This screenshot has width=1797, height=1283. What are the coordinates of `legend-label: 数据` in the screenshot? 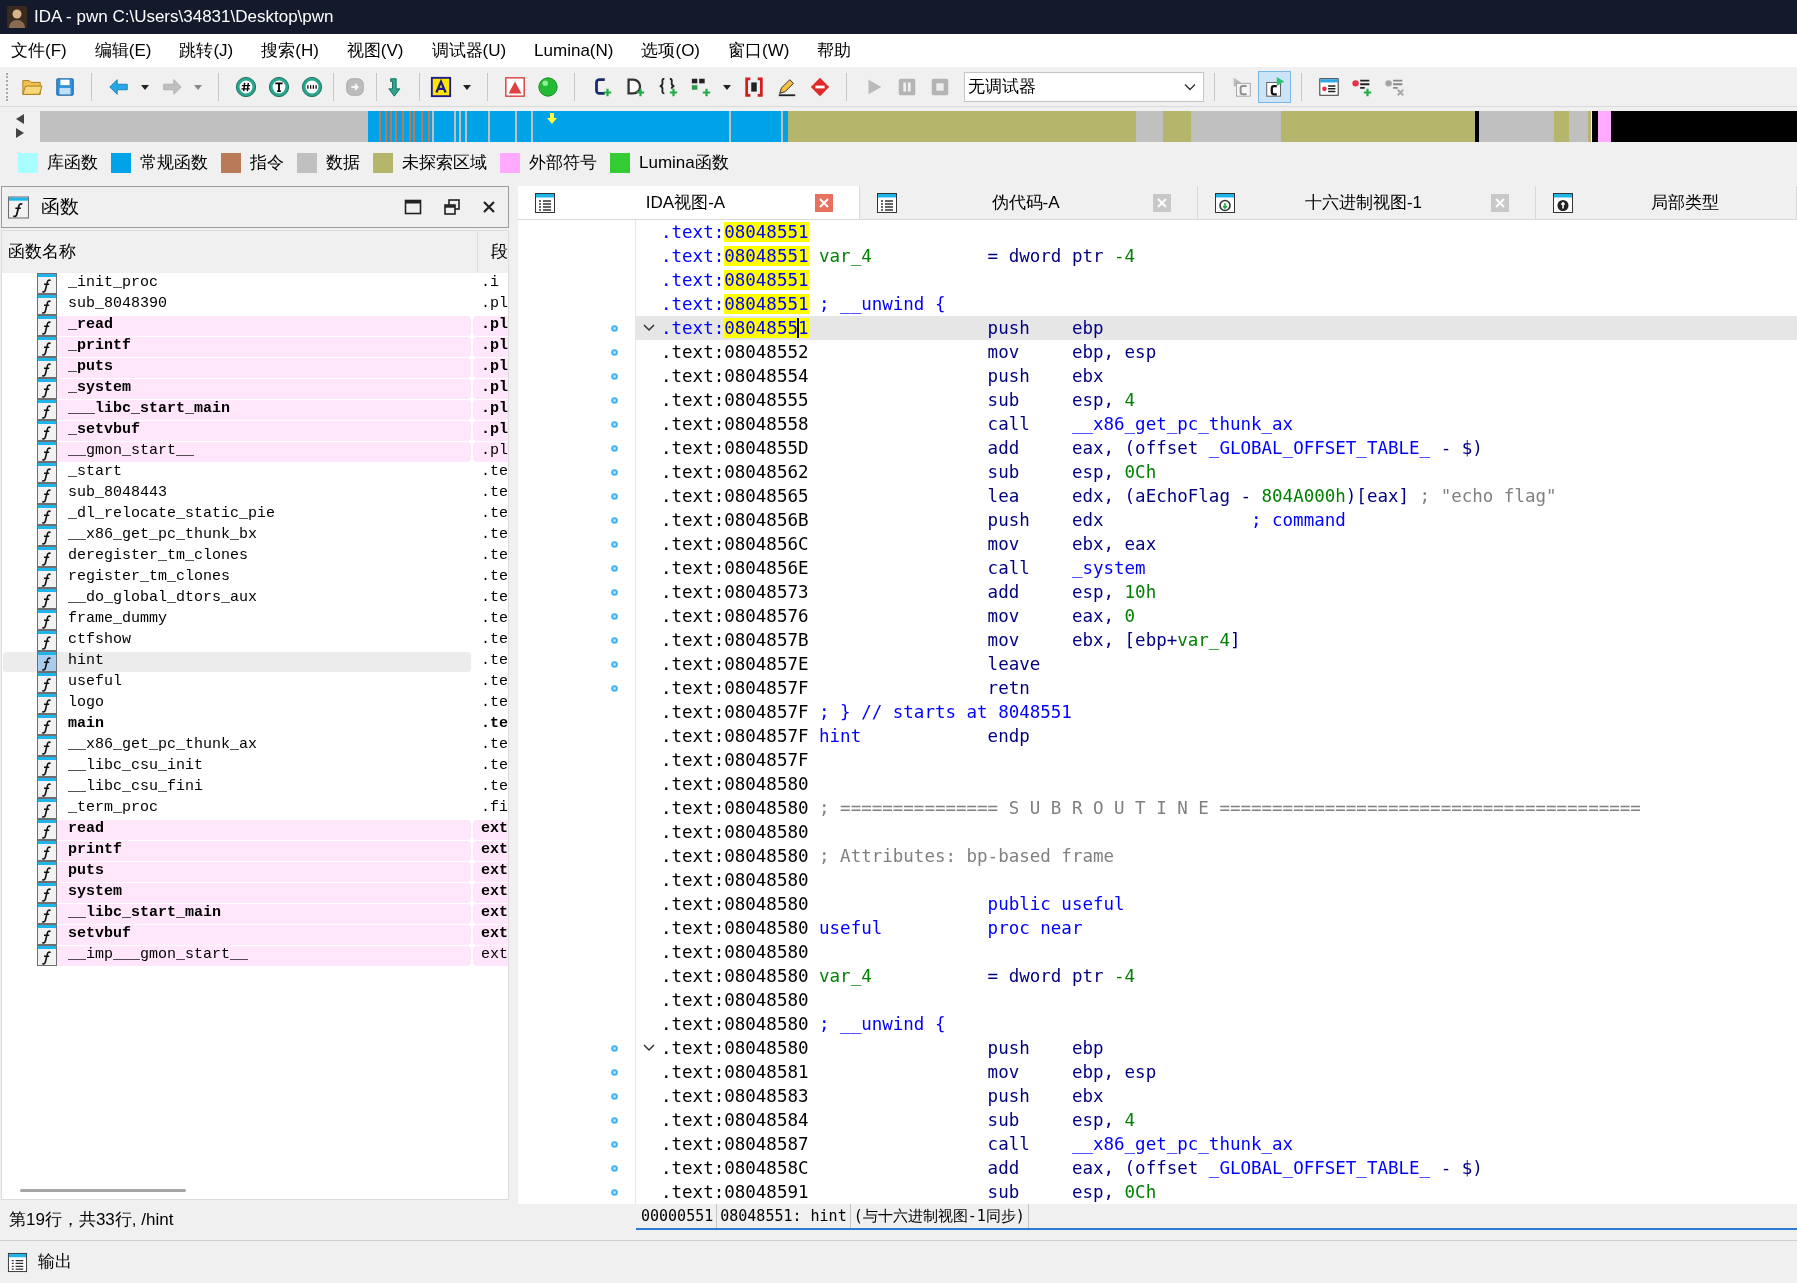 It's located at (343, 163).